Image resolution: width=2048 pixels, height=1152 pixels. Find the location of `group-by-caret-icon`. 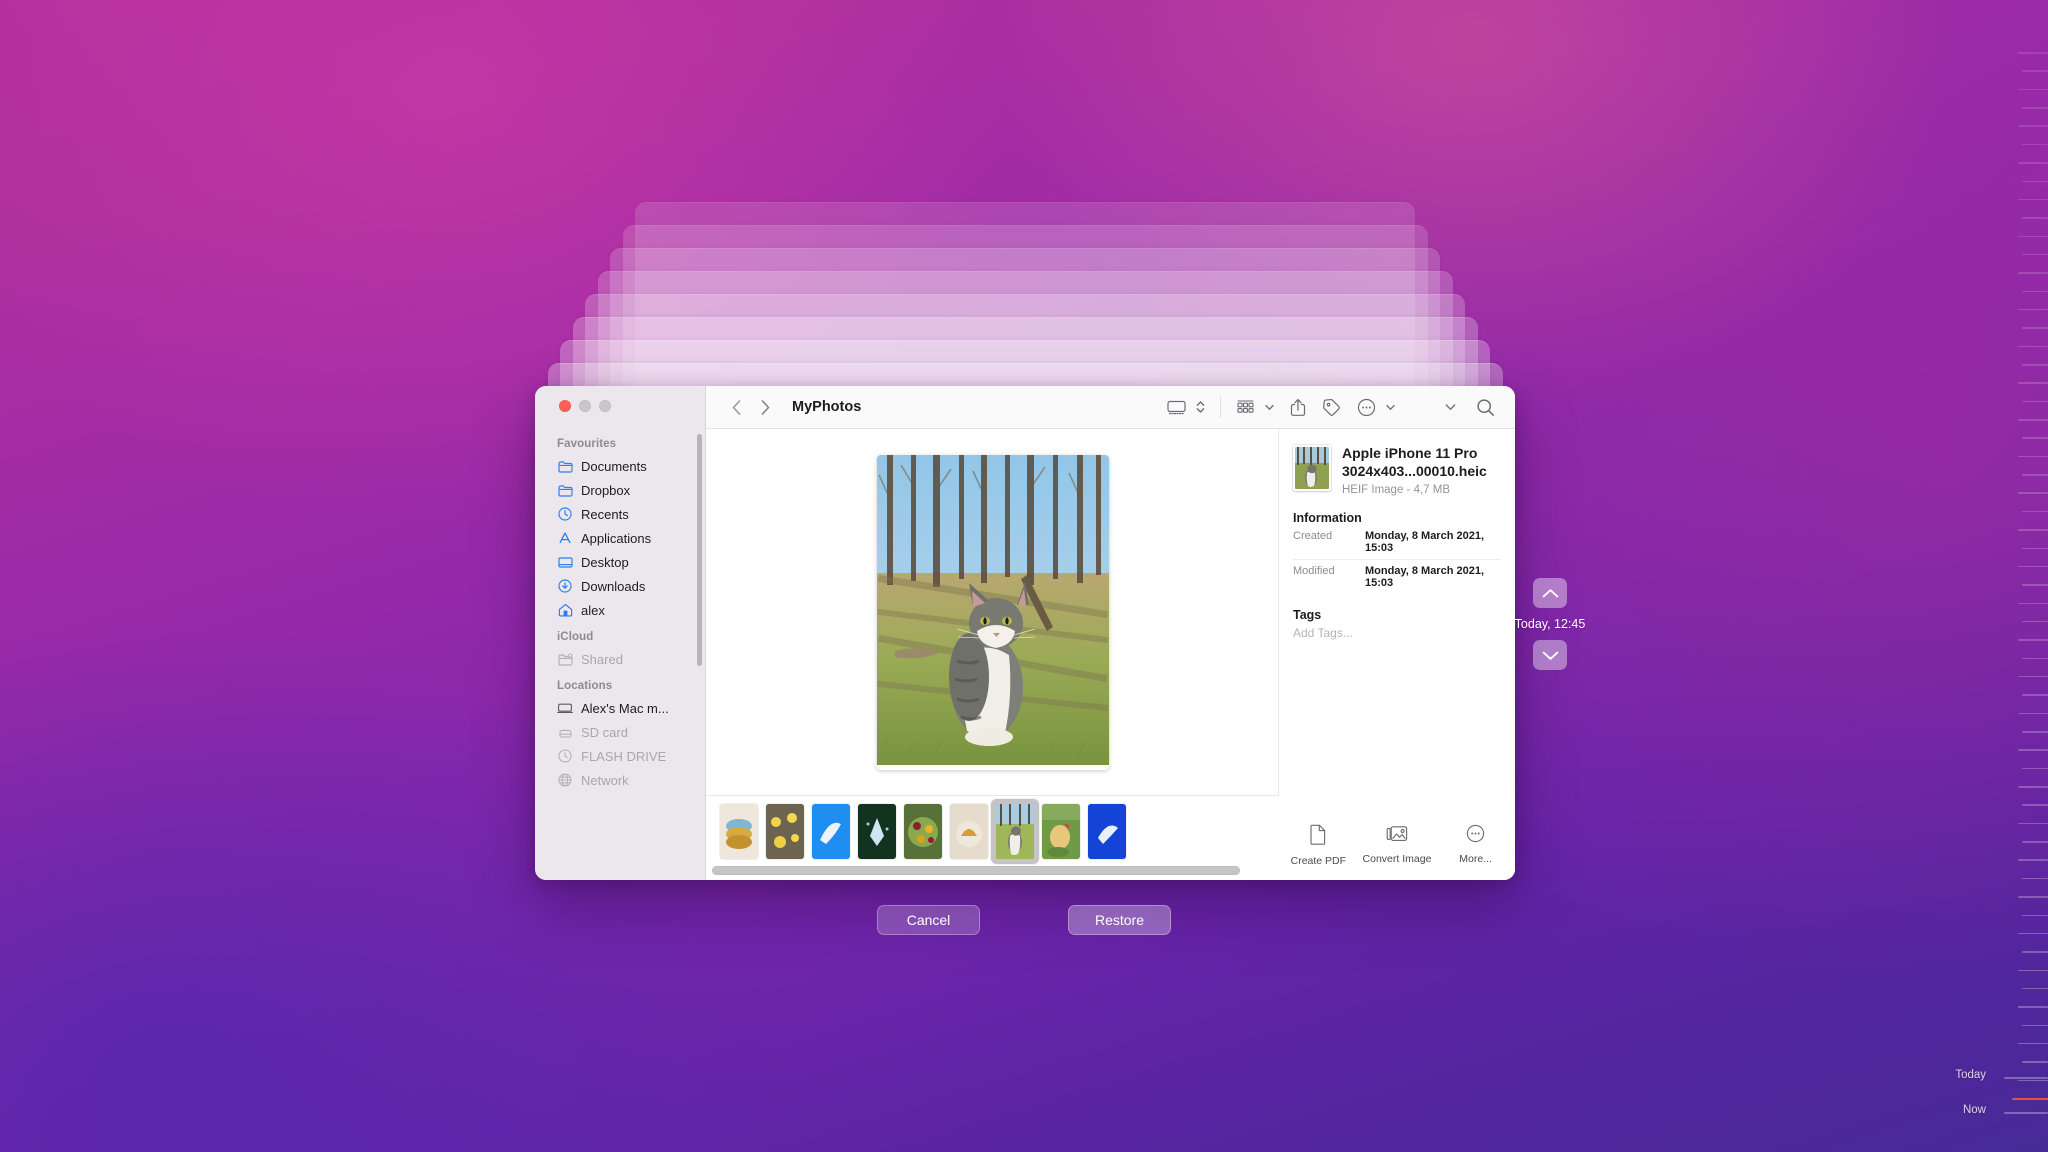

group-by-caret-icon is located at coordinates (1269, 407).